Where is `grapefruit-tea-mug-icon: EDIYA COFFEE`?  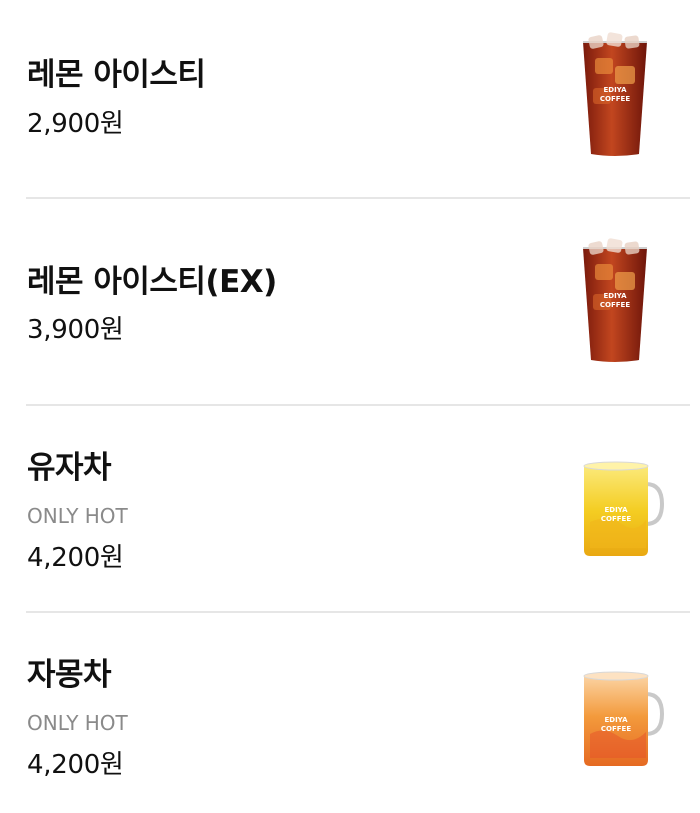 grapefruit-tea-mug-icon: EDIYA COFFEE is located at coordinates (624, 718).